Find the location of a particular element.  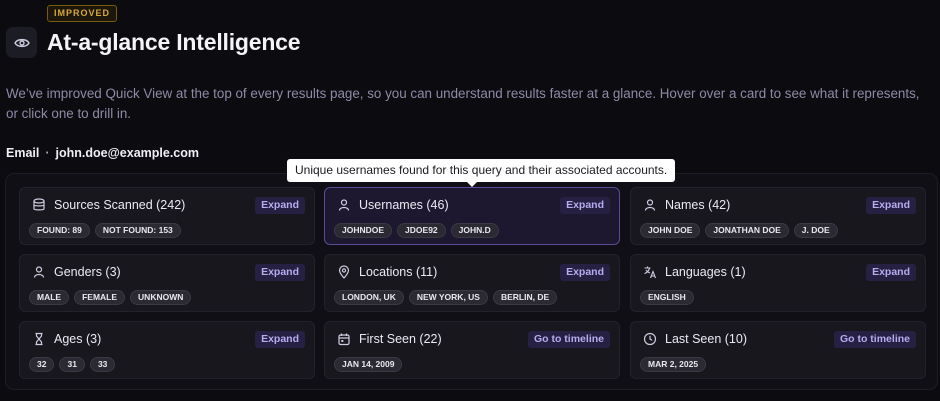

query-summary: Email · john.doe@example.com is located at coordinates (102, 153).